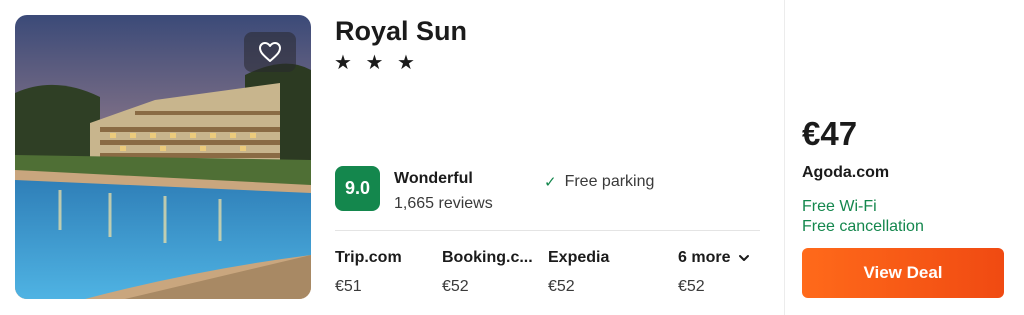 Image resolution: width=1024 pixels, height=315 pixels. I want to click on more-providers-button: 6 more €52, so click(714, 272).